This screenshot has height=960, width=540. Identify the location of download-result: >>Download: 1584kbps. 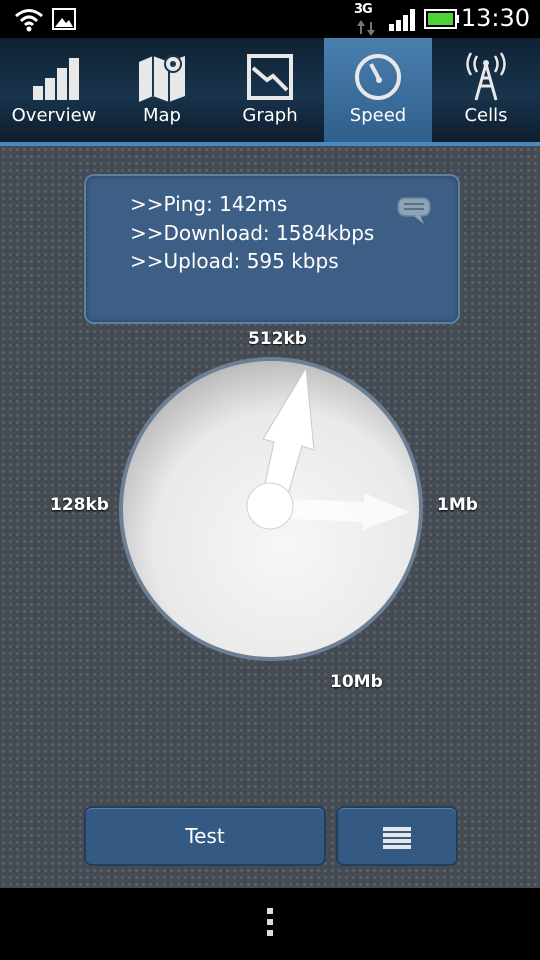
(252, 233).